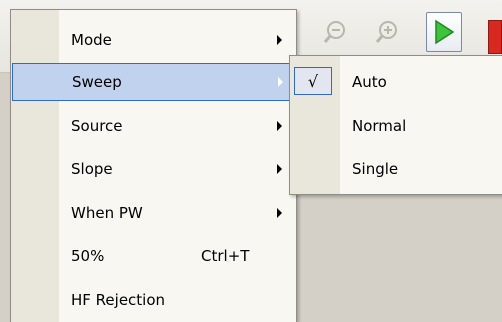 The height and width of the screenshot is (322, 502). I want to click on check-mark-icon: √, so click(313, 81).